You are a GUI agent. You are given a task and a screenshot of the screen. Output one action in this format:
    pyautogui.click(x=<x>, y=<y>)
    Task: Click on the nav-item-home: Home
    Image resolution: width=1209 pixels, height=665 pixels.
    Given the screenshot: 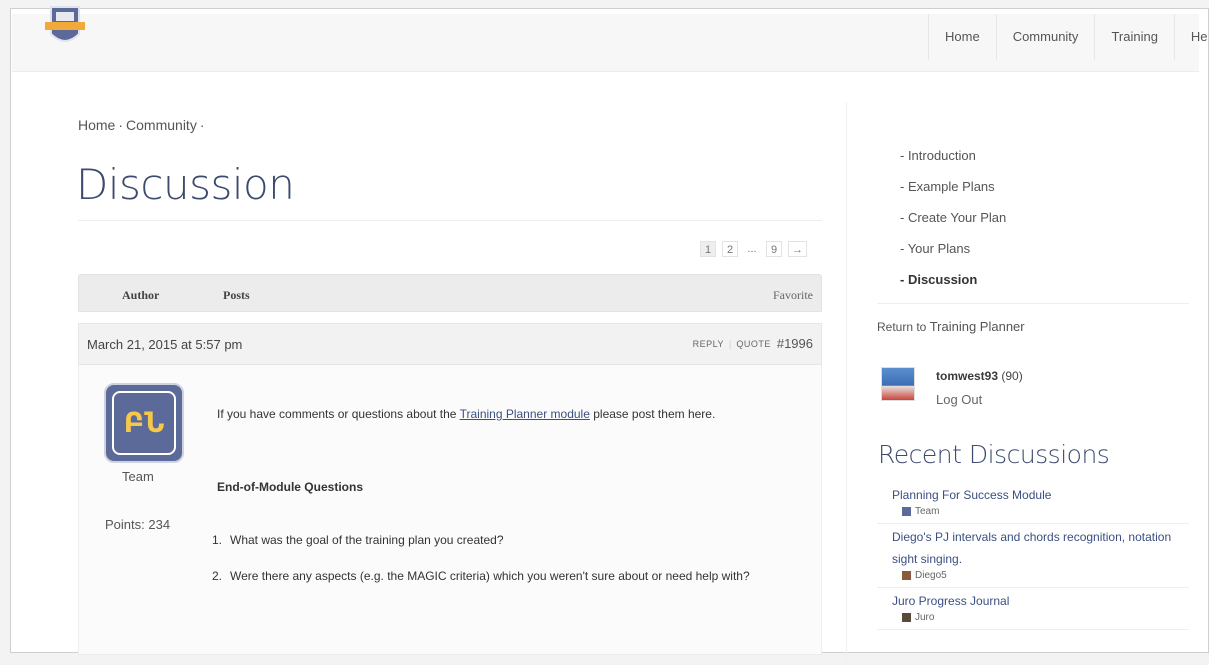 What is the action you would take?
    pyautogui.click(x=962, y=37)
    